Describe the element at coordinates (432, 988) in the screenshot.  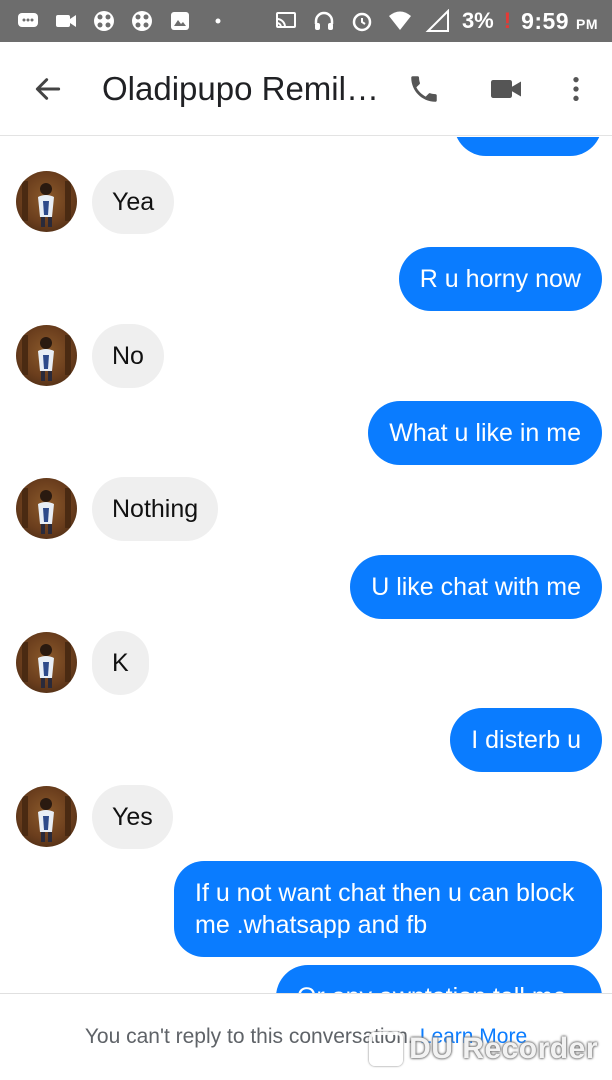
I see `message-text: Or any awntation tell me` at that location.